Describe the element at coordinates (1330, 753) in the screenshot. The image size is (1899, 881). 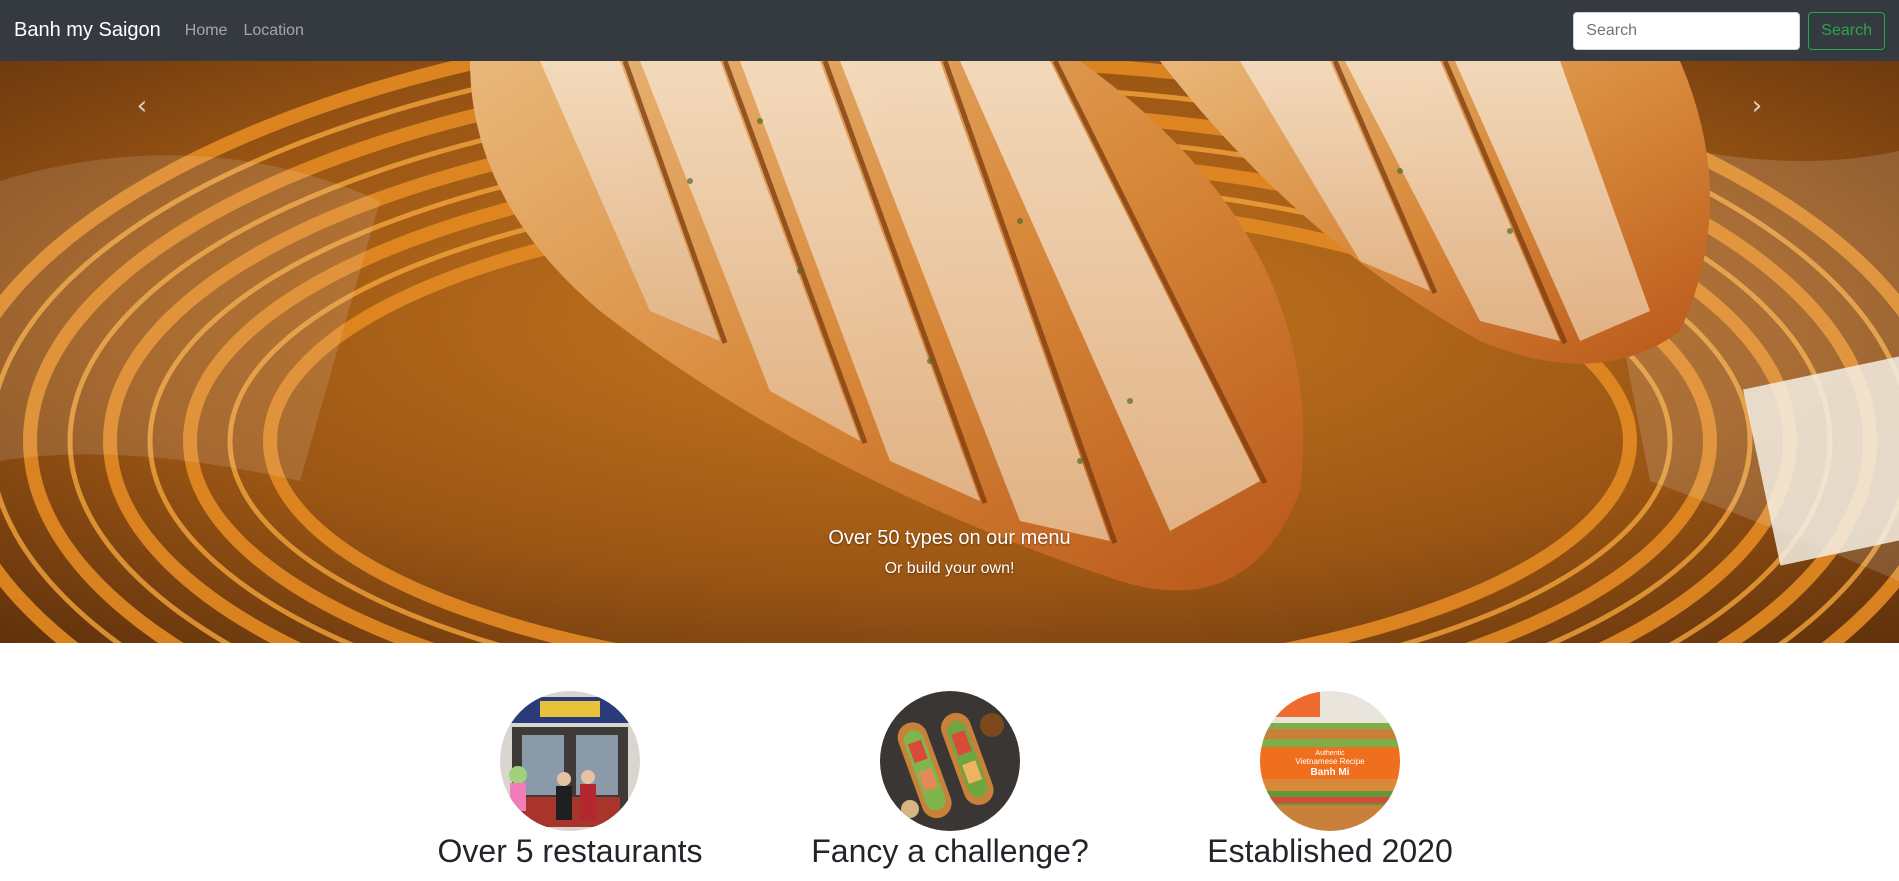
I see `svg-text: Authentic` at that location.